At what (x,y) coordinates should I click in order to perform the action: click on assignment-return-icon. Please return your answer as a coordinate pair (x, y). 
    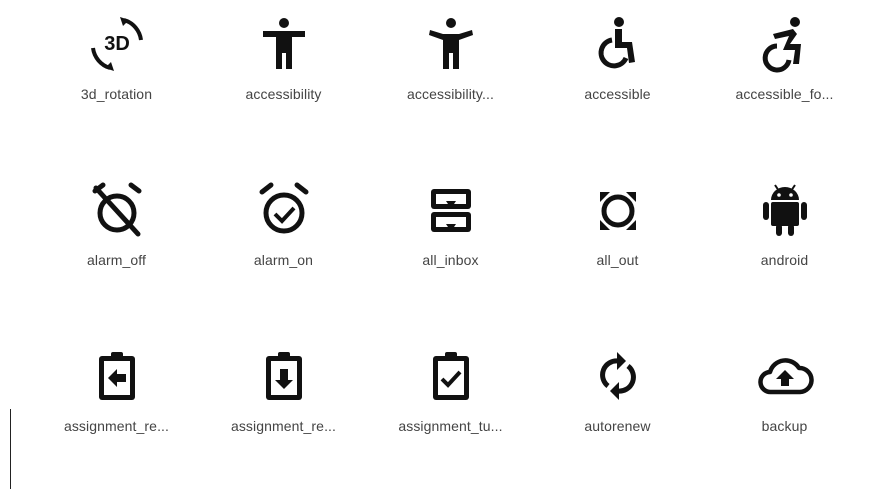
    Looking at the image, I should click on (117, 376).